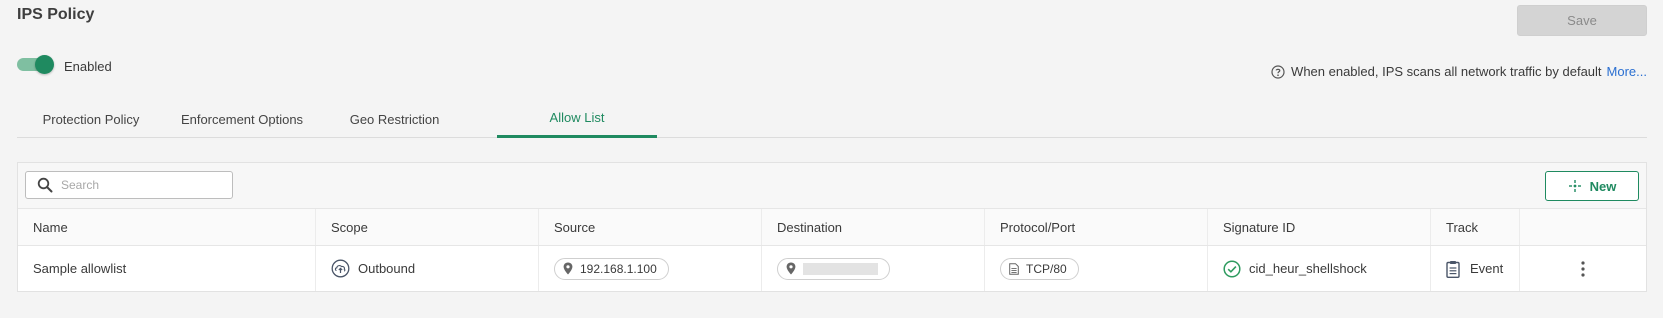  Describe the element at coordinates (618, 268) in the screenshot. I see `row-source: 192.168.1.100` at that location.